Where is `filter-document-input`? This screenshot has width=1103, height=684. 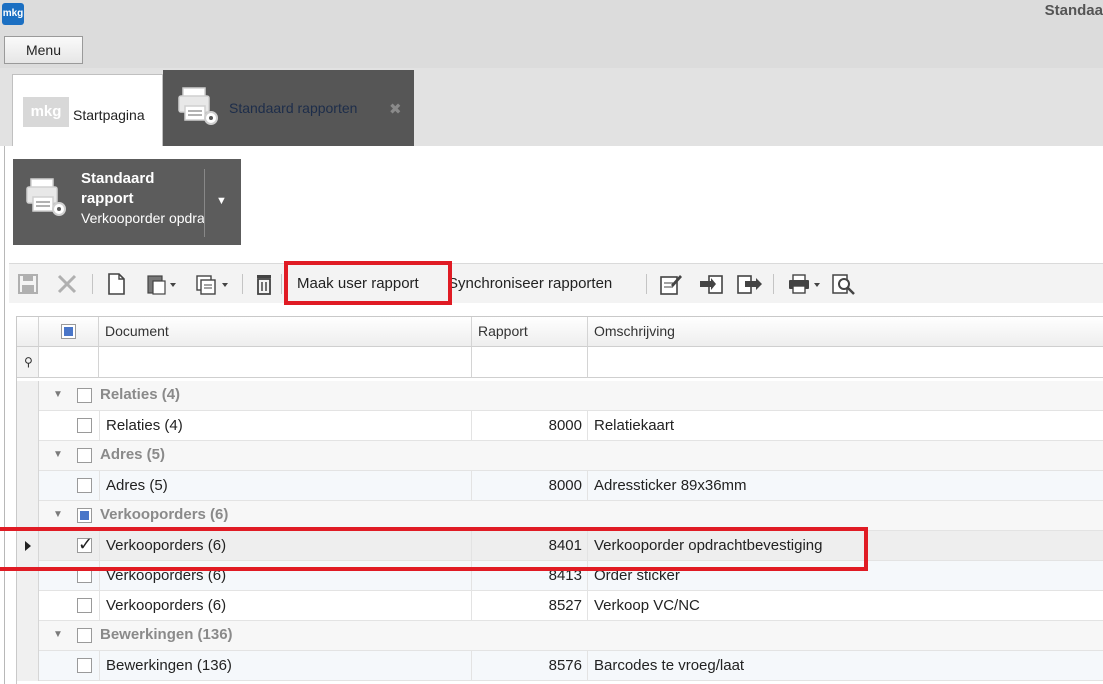 filter-document-input is located at coordinates (285, 362).